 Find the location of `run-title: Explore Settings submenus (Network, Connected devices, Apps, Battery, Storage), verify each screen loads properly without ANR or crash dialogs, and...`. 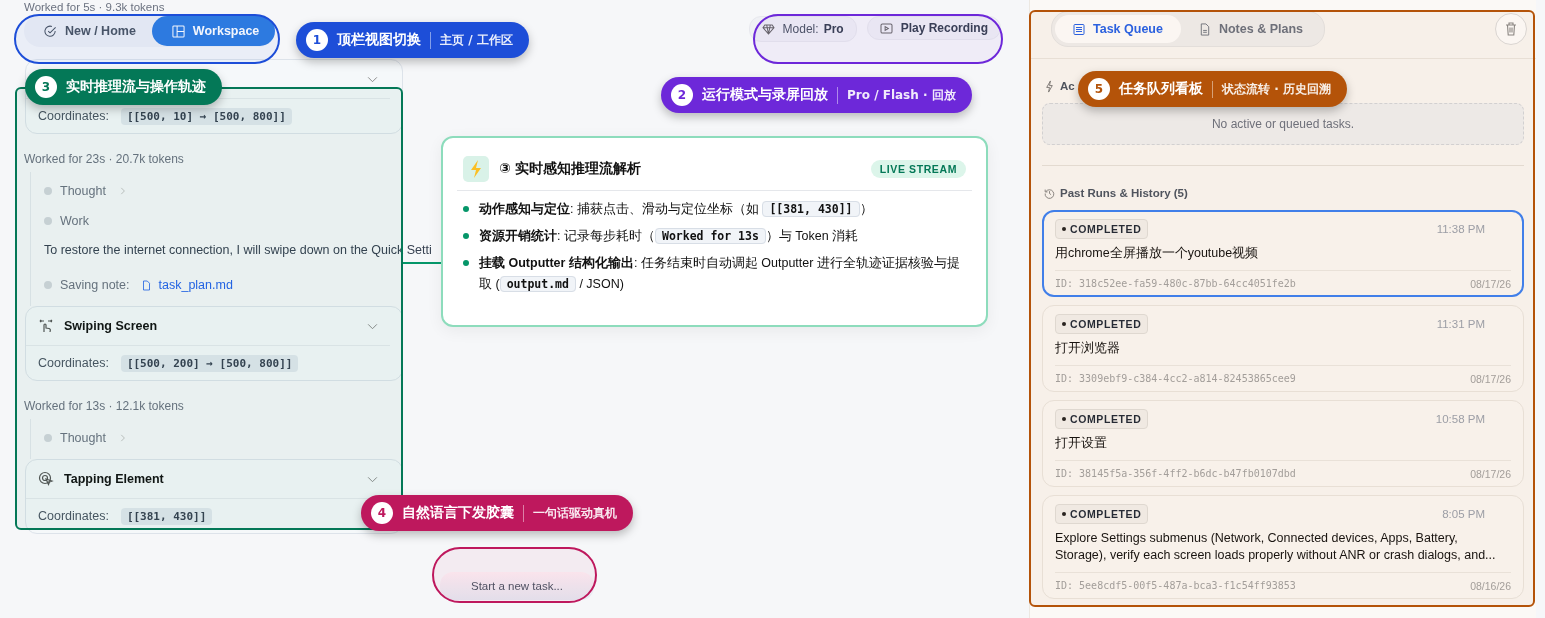

run-title: Explore Settings submenus (Network, Connected devices, Apps, Battery, Storage), verify each screen loads properly without ANR or crash dialogs, and... is located at coordinates (1276, 547).